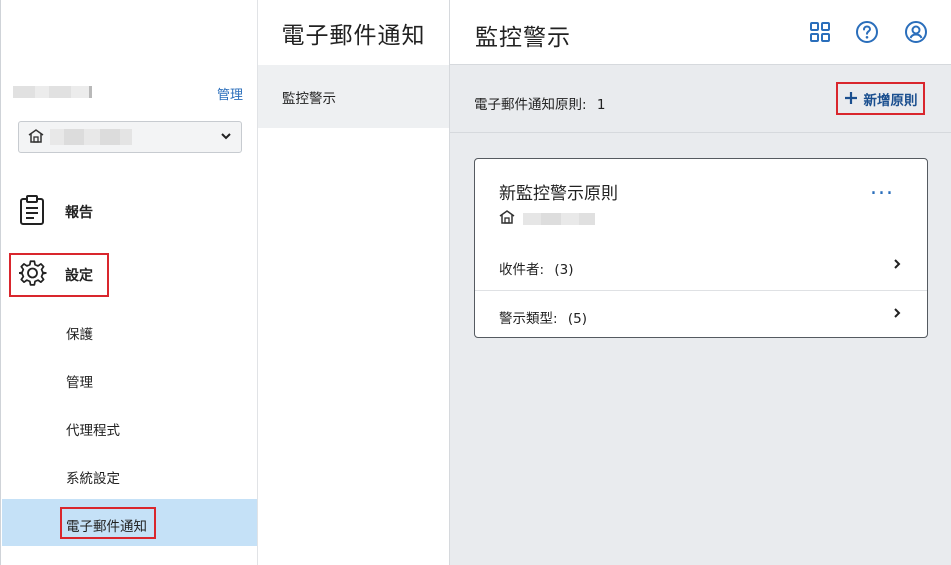 This screenshot has height=565, width=951. Describe the element at coordinates (79, 276) in the screenshot. I see `nav-settings-label: 設定` at that location.